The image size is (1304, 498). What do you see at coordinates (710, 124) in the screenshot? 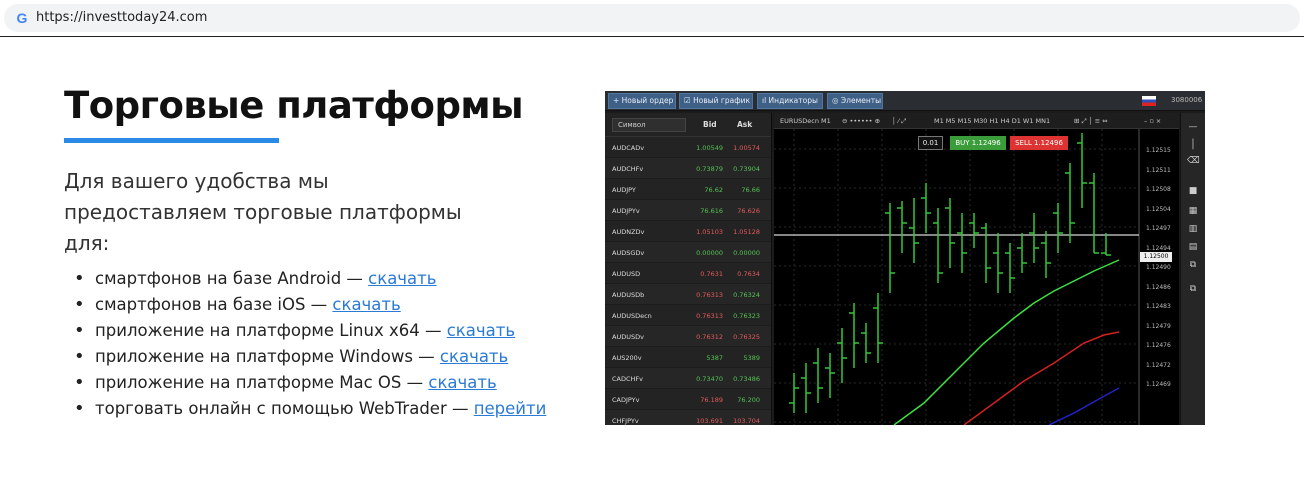
I see `bid-header: Bid` at bounding box center [710, 124].